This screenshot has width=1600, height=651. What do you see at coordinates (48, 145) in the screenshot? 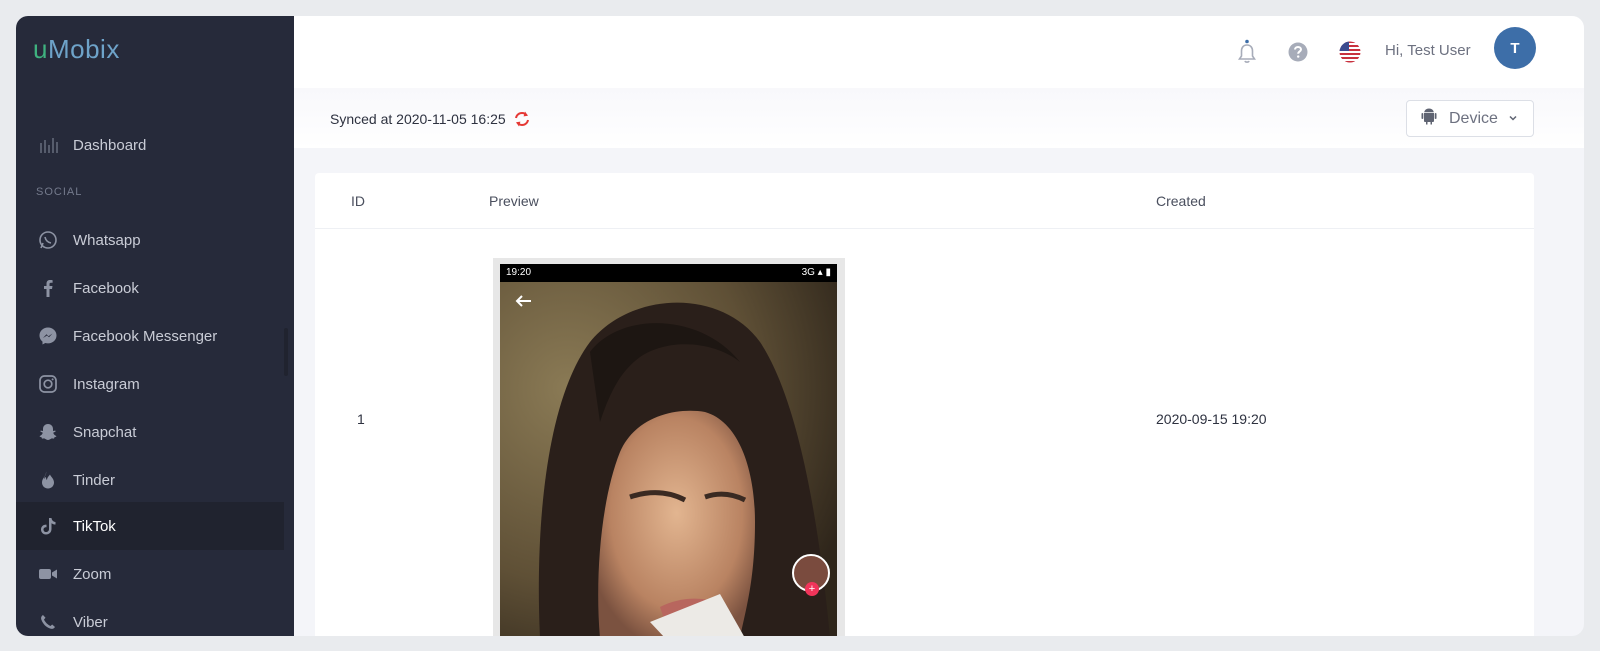
I see `chart-icon` at bounding box center [48, 145].